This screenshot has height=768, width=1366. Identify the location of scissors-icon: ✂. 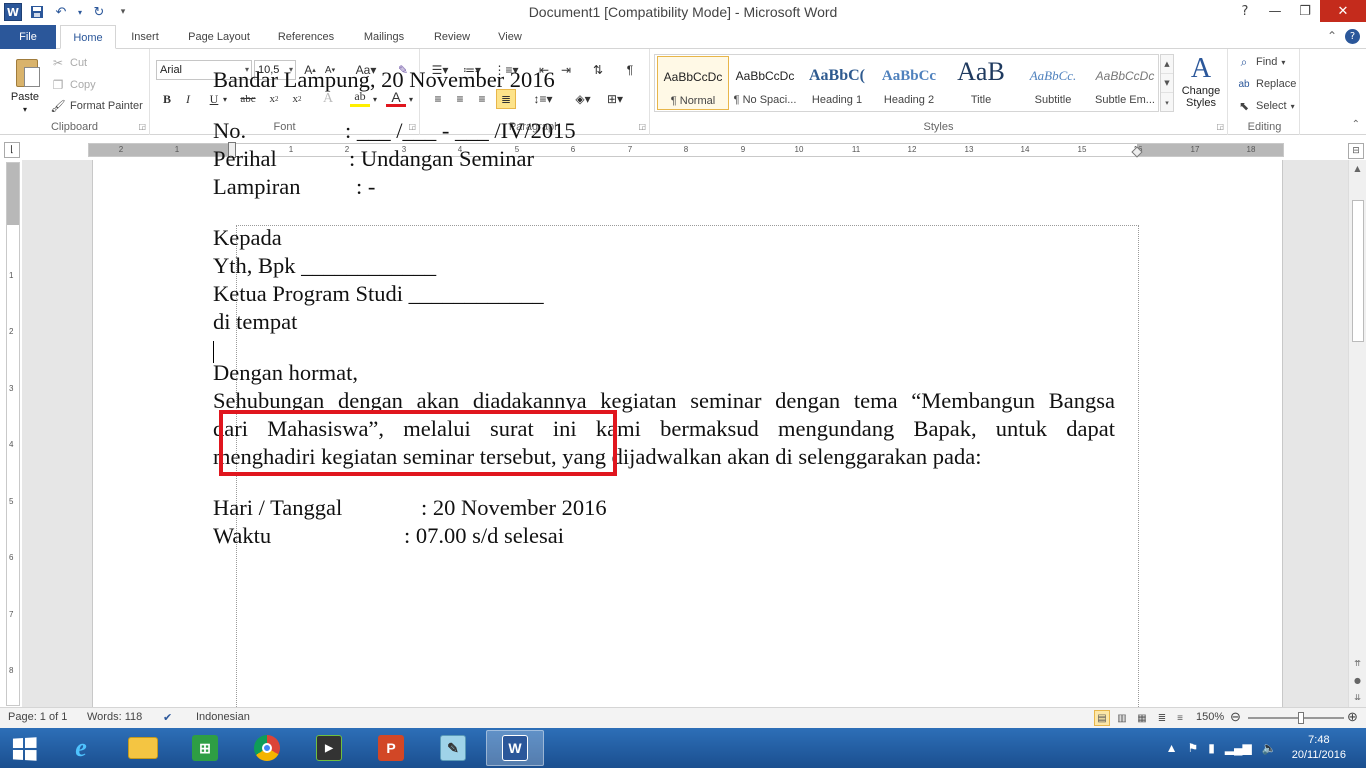
(58, 63).